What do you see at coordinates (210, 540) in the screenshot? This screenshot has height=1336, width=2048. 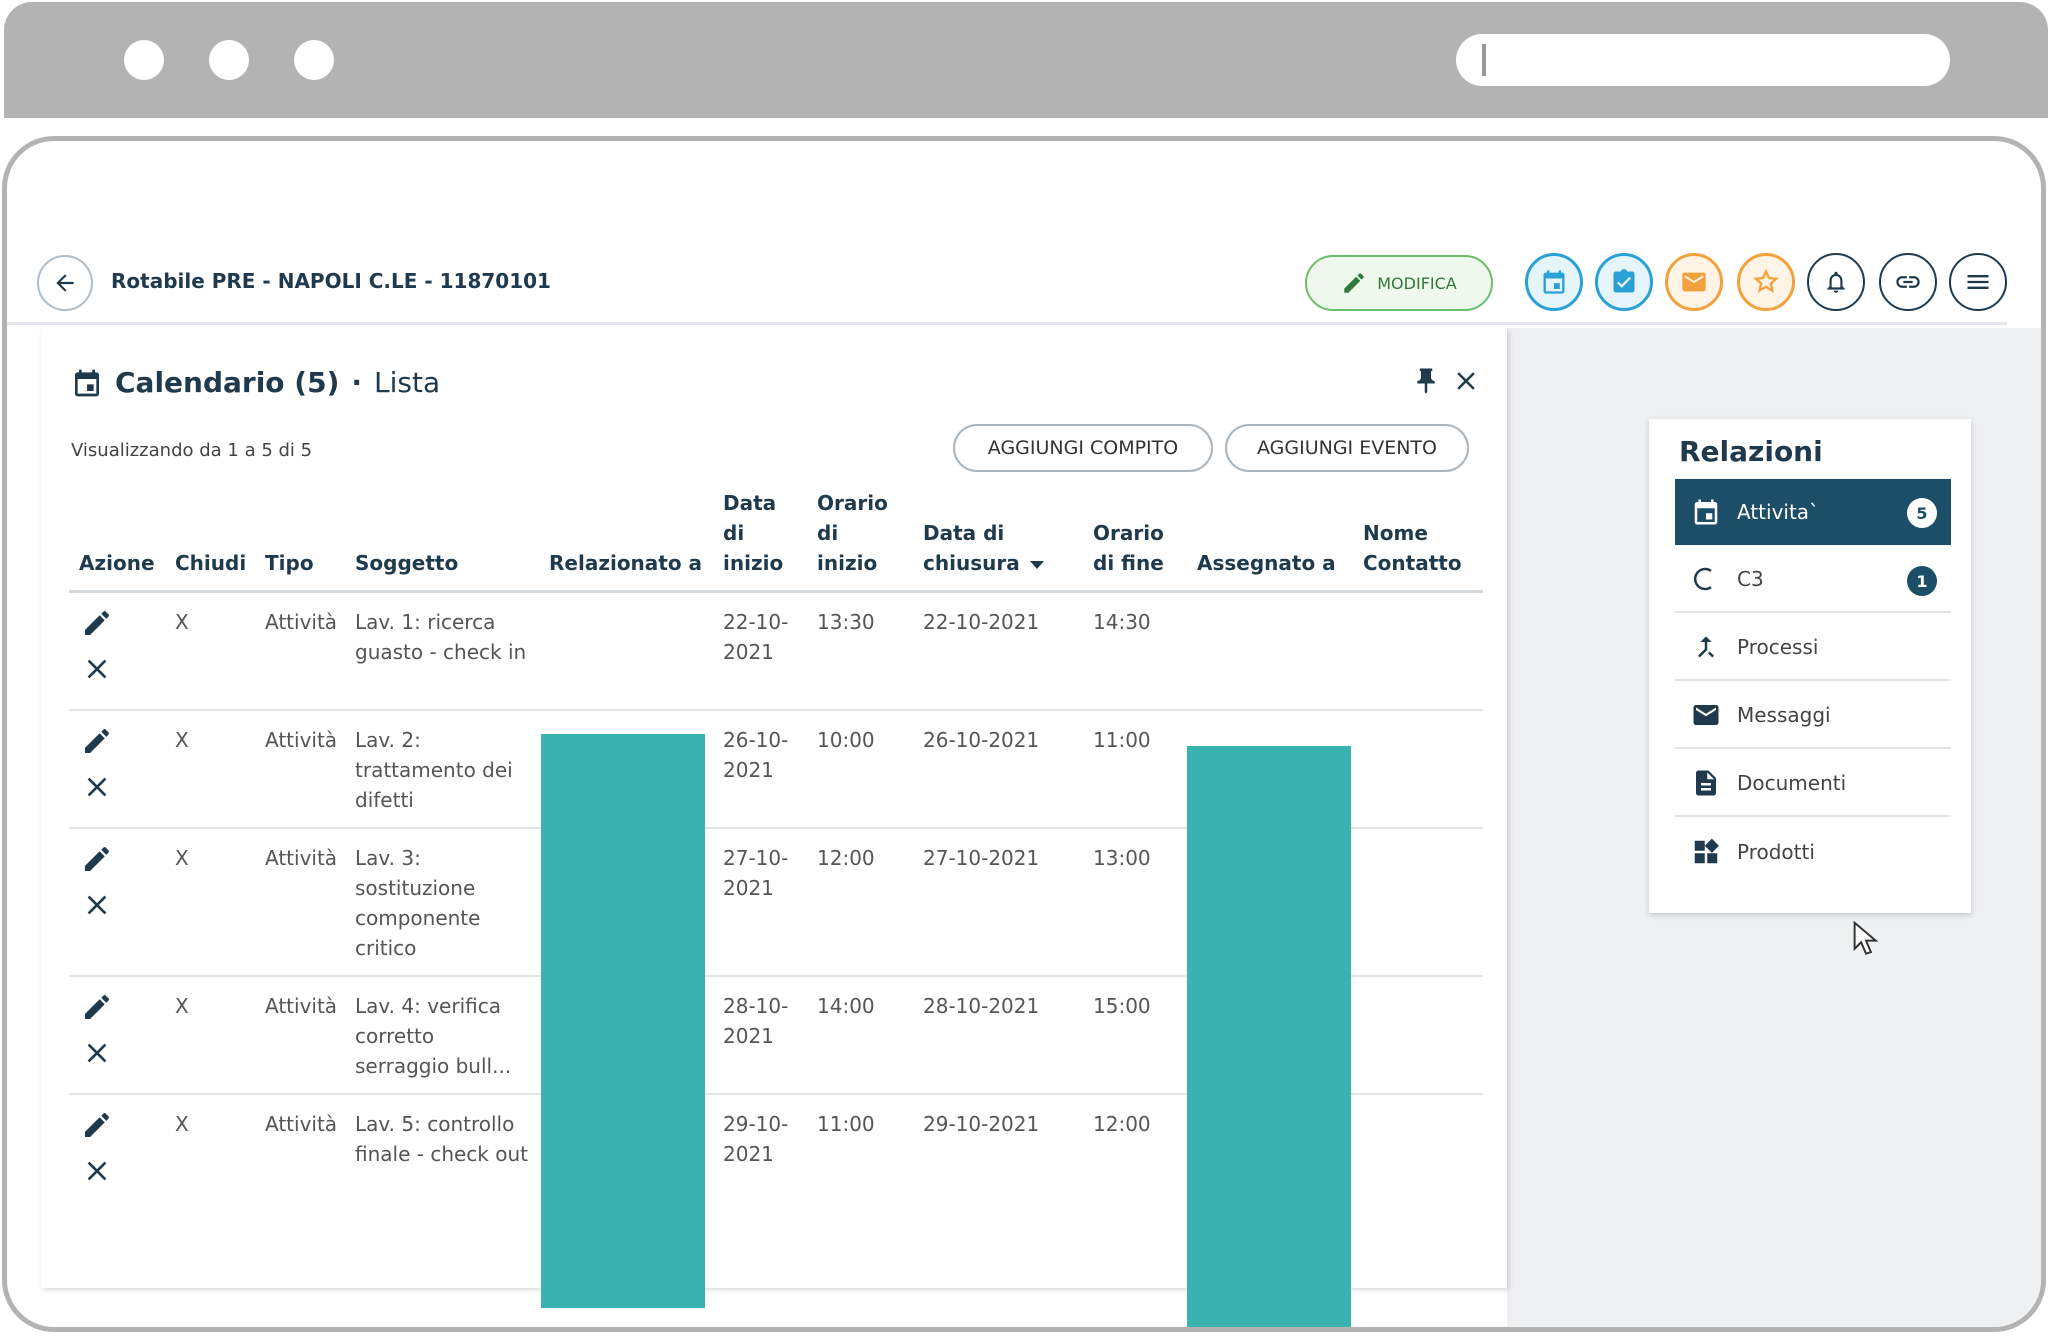 I see `col-chiudi: Chiudi` at bounding box center [210, 540].